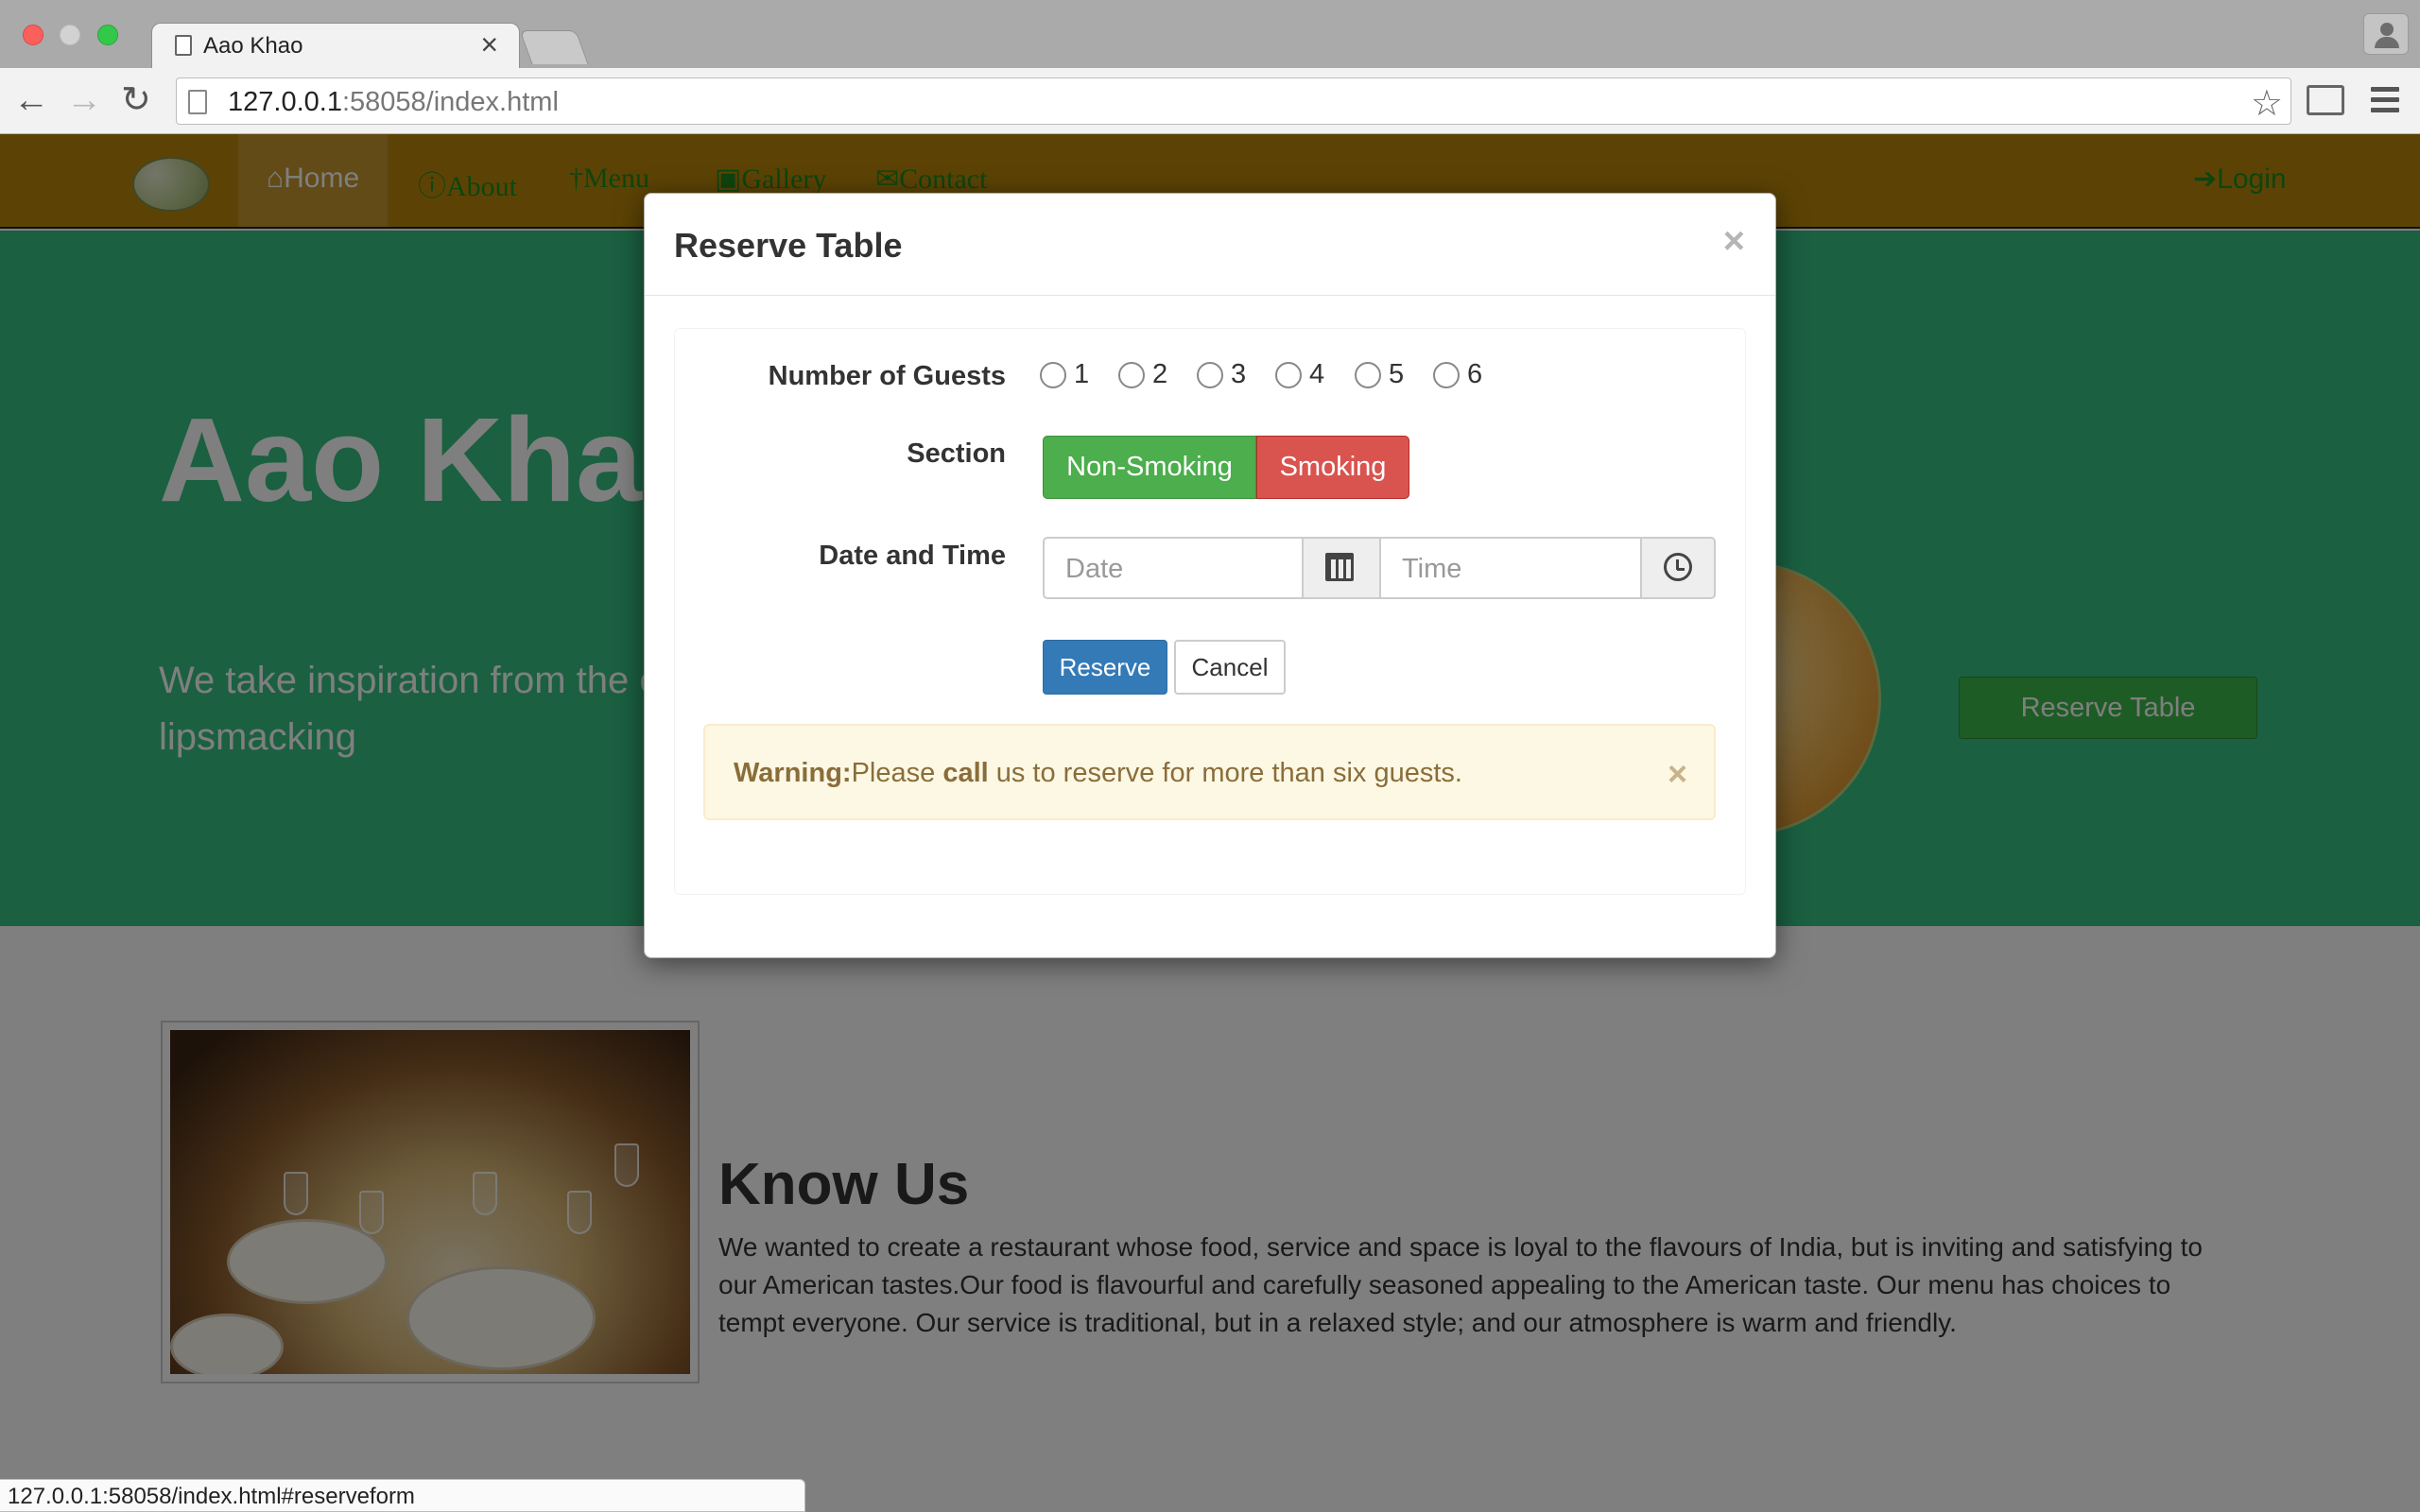  Describe the element at coordinates (1149, 467) in the screenshot. I see `non-smoking-button: Non-Smoking` at that location.